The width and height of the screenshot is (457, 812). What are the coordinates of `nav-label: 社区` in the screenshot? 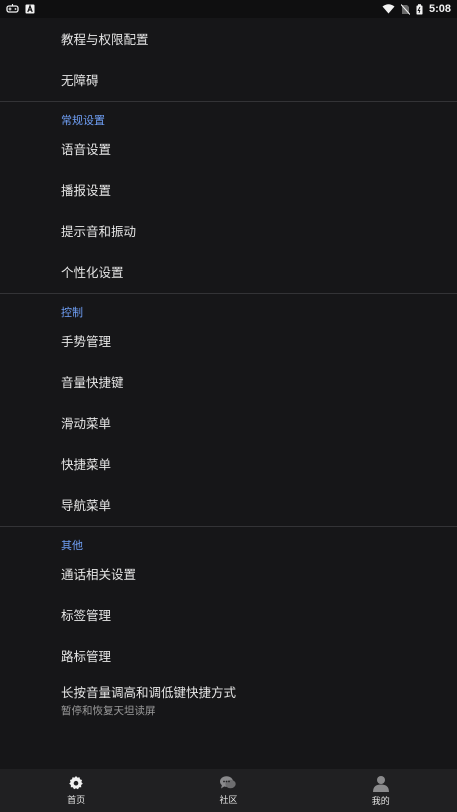 It's located at (228, 801).